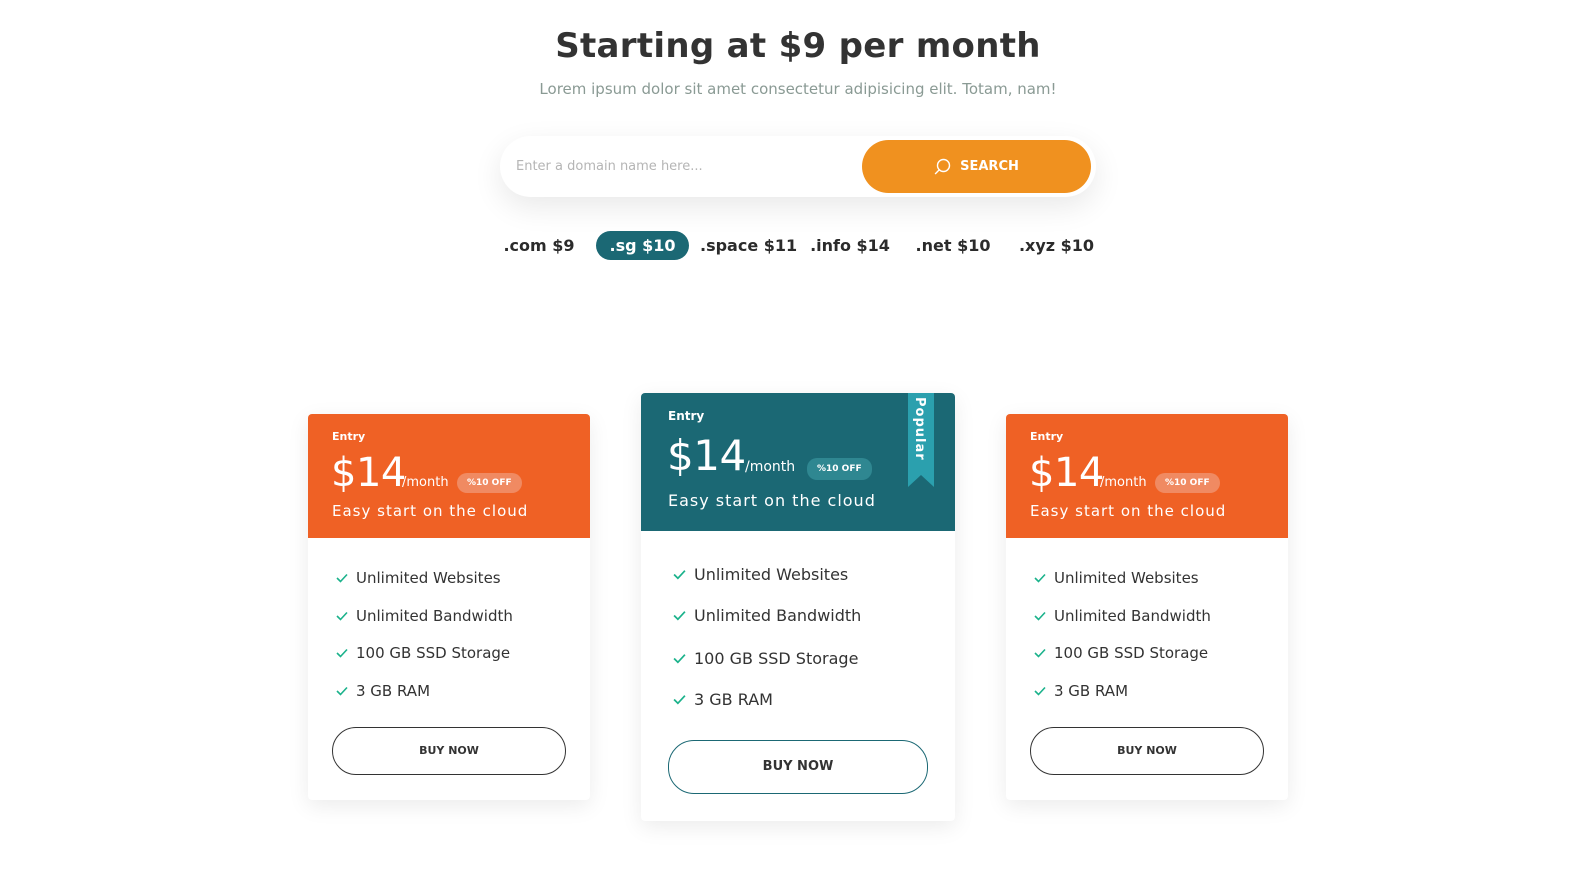 This screenshot has height=879, width=1589. I want to click on tld-com: .com $9, so click(539, 245).